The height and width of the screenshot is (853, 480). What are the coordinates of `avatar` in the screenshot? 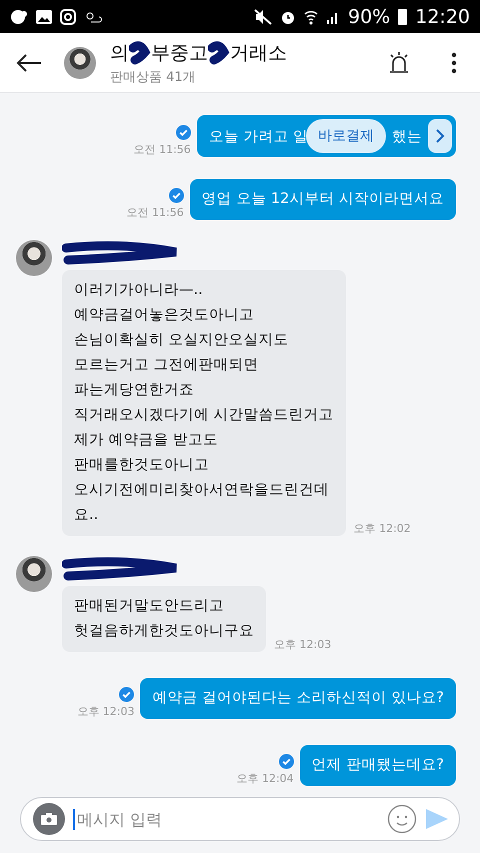 It's located at (80, 62).